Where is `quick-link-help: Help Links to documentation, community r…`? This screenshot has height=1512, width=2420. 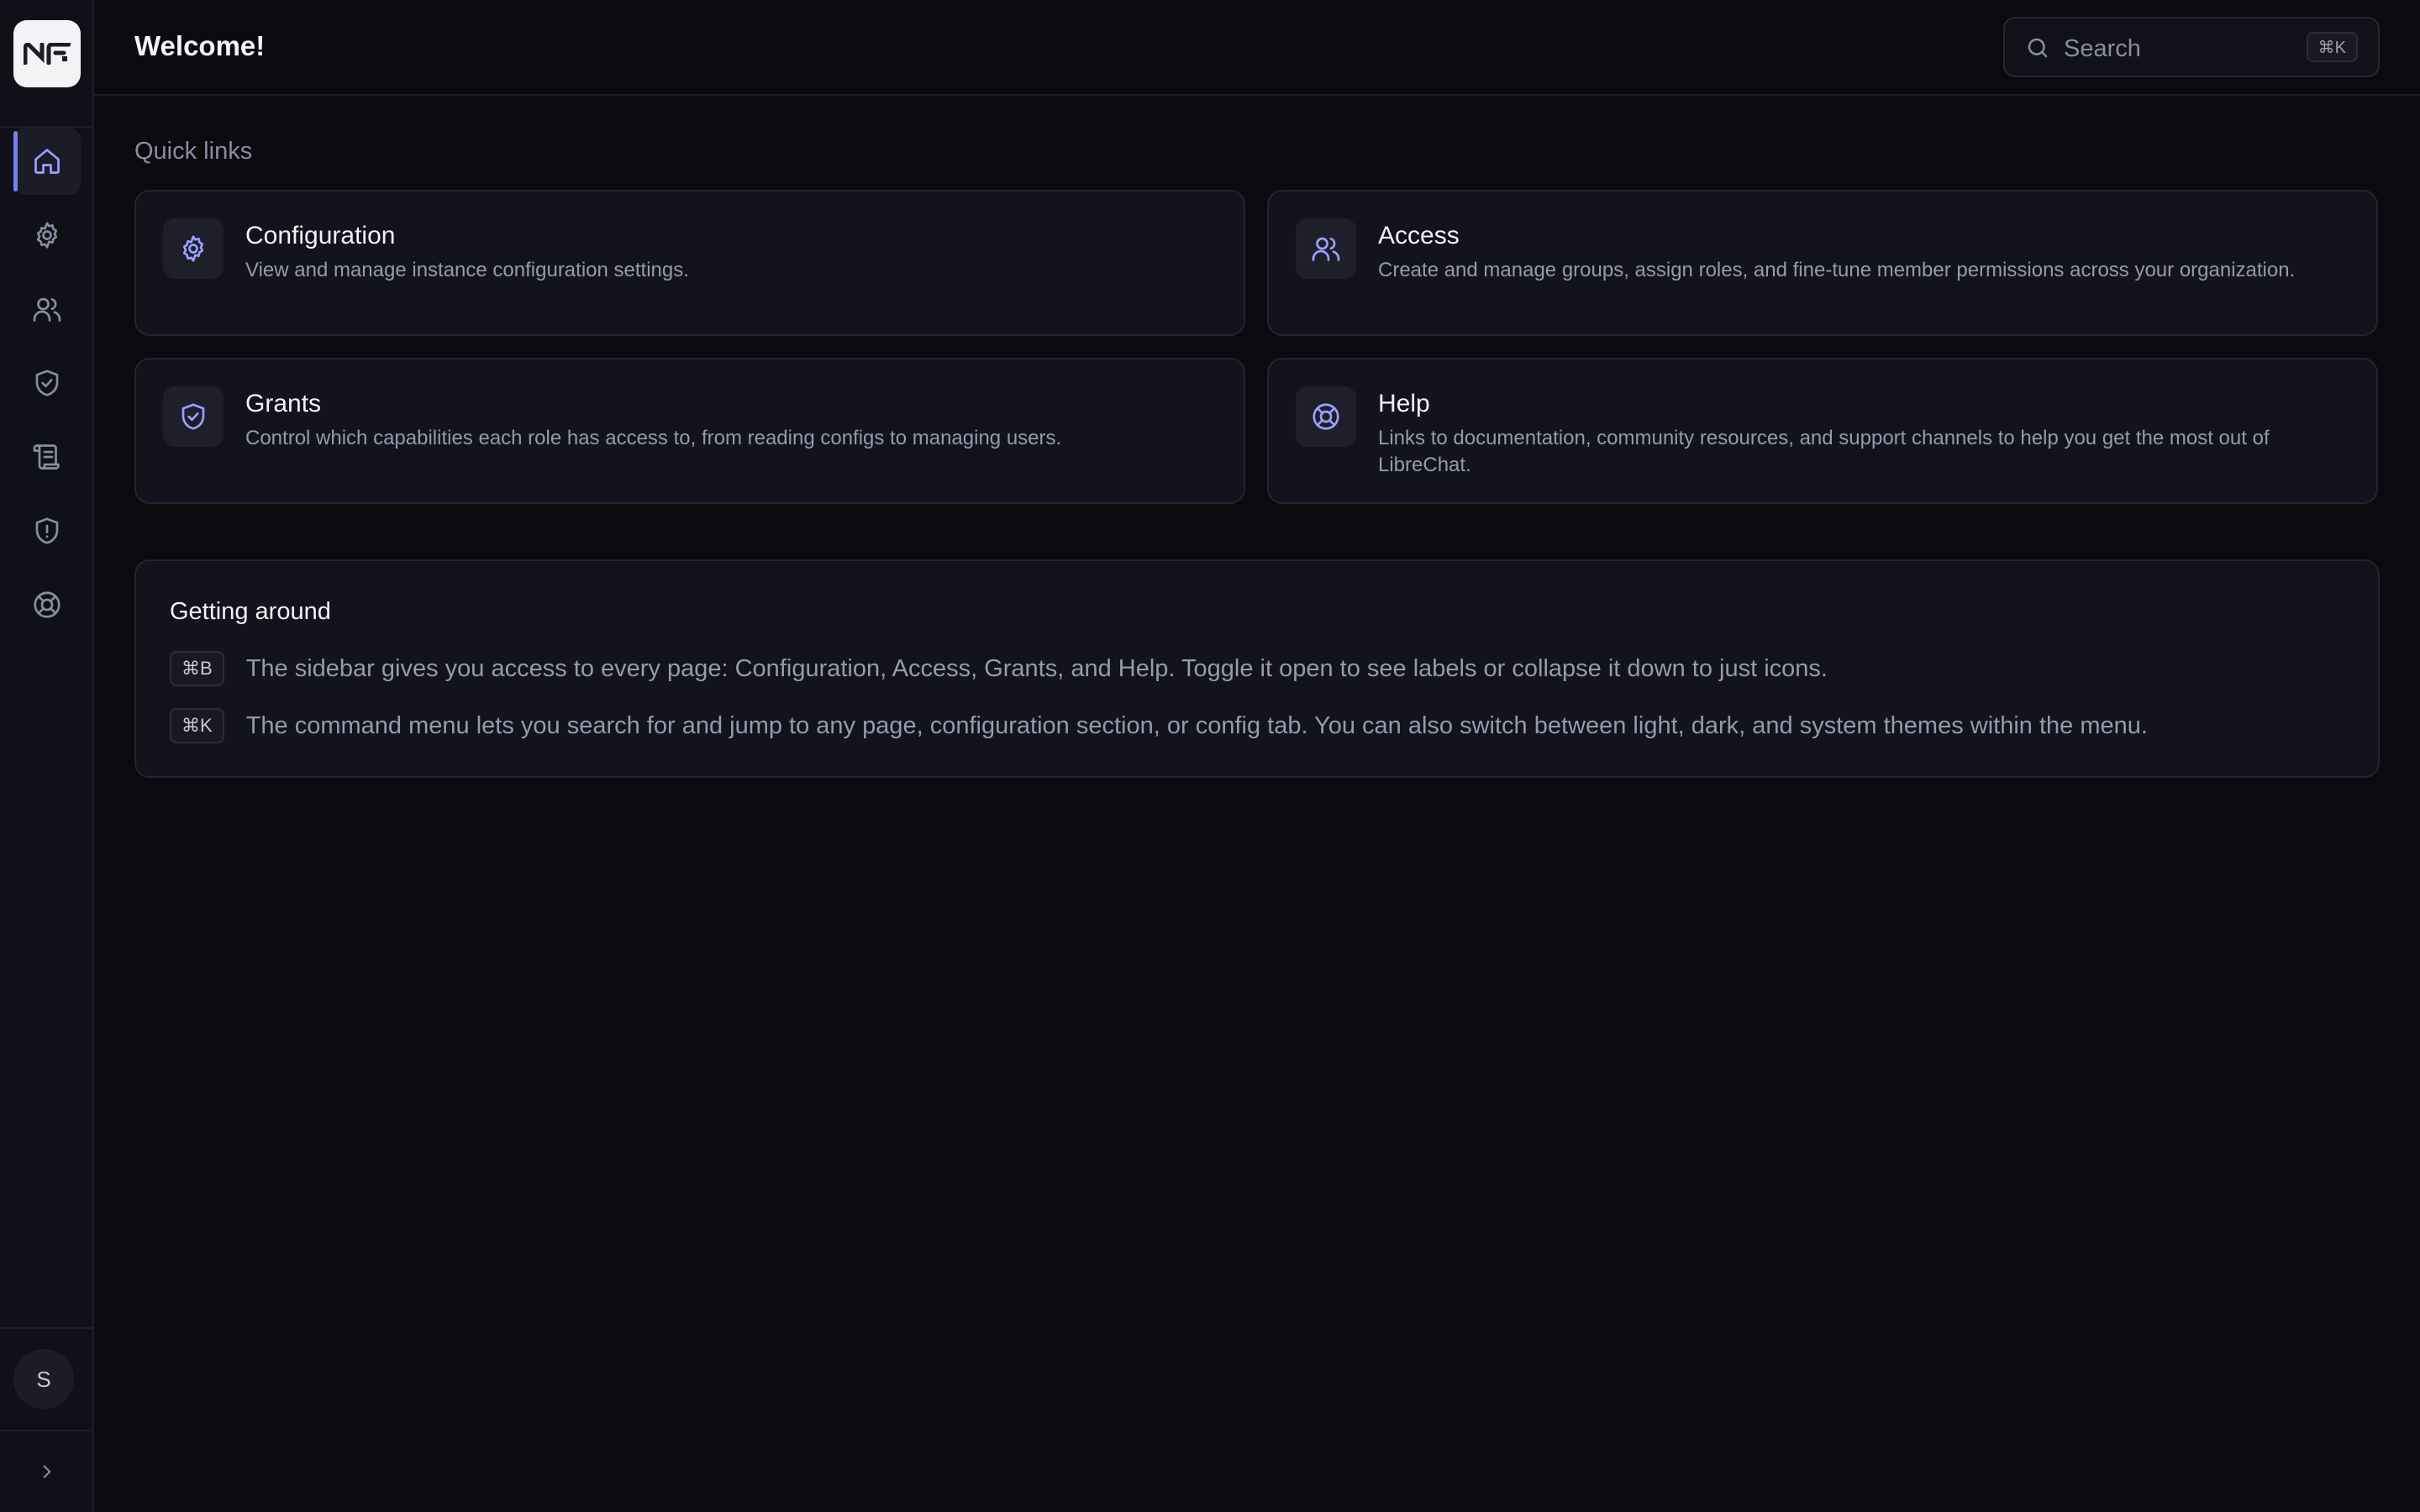
quick-link-help: Help Links to documentation, community r… is located at coordinates (1822, 431).